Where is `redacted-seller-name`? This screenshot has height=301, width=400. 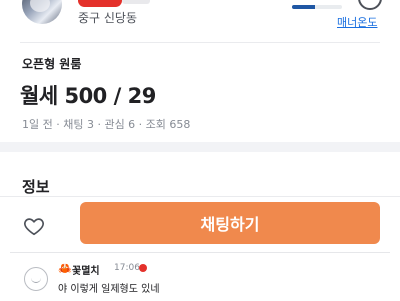 redacted-seller-name is located at coordinates (100, 3).